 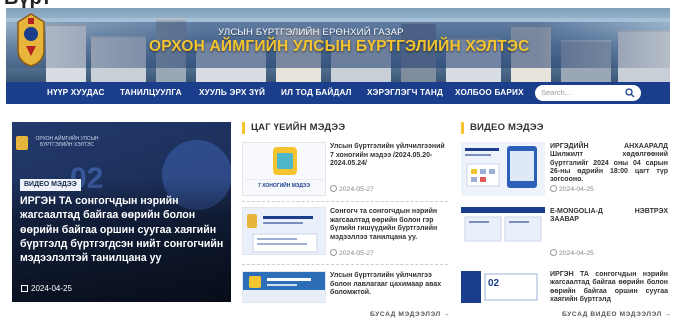 What do you see at coordinates (27, 5) in the screenshot?
I see `partial-heading: Бүрт` at bounding box center [27, 5].